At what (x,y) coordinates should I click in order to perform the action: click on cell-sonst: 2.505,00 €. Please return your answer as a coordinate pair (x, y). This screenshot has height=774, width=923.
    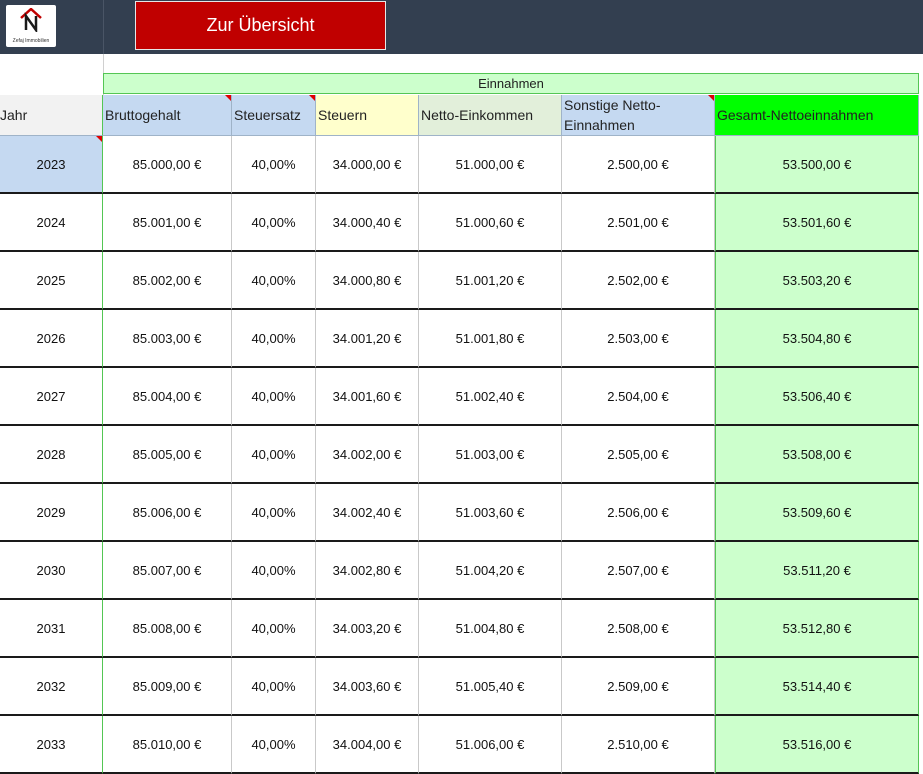
    Looking at the image, I should click on (638, 455).